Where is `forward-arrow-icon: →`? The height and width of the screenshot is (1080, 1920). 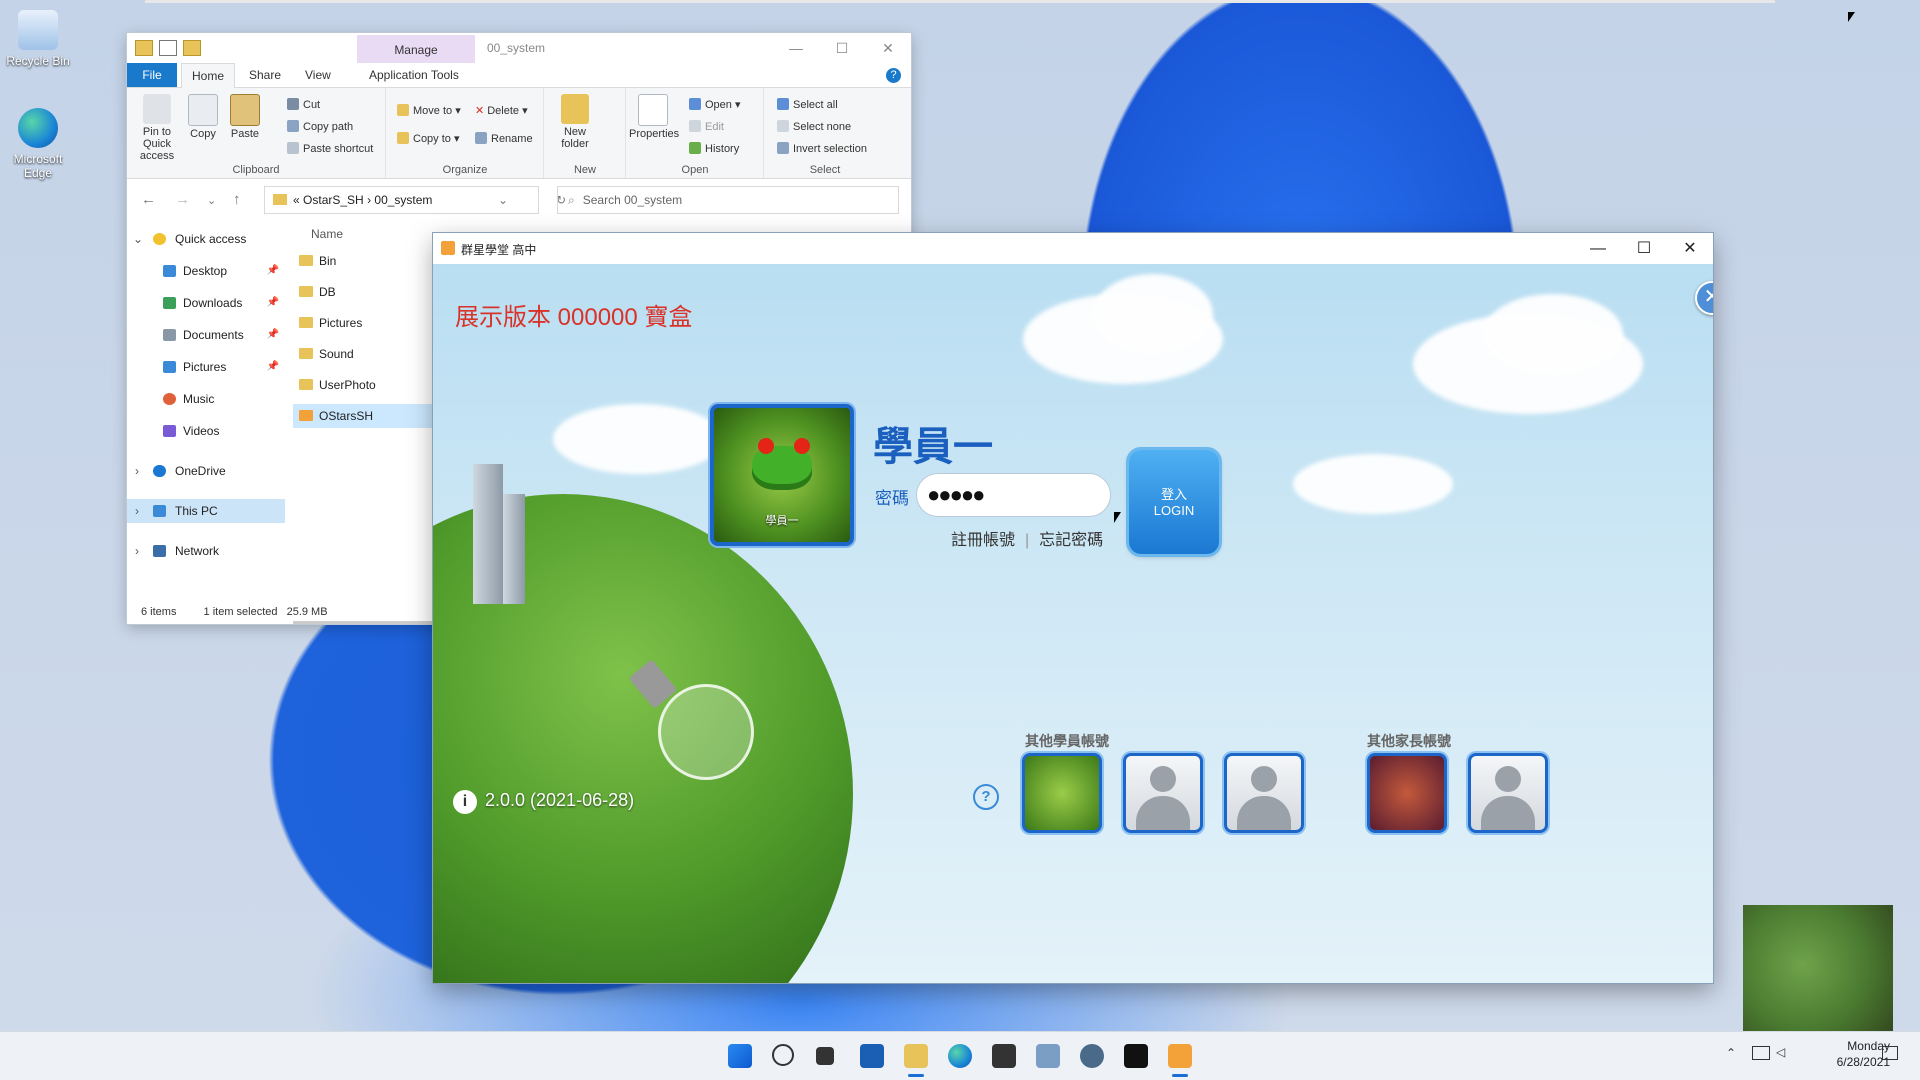 forward-arrow-icon: → is located at coordinates (182, 199).